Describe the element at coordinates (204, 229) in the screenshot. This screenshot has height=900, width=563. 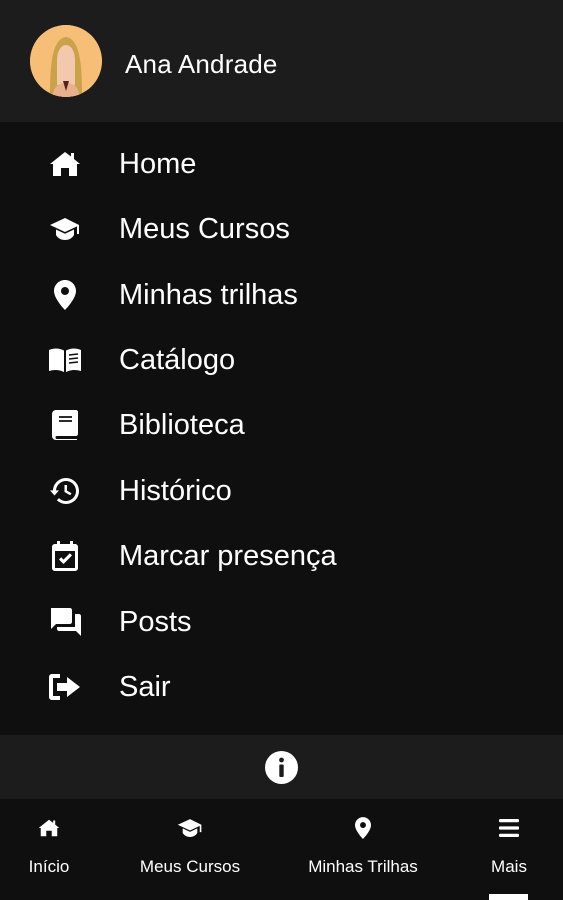
I see `menu-item-label: Meus Cursos` at that location.